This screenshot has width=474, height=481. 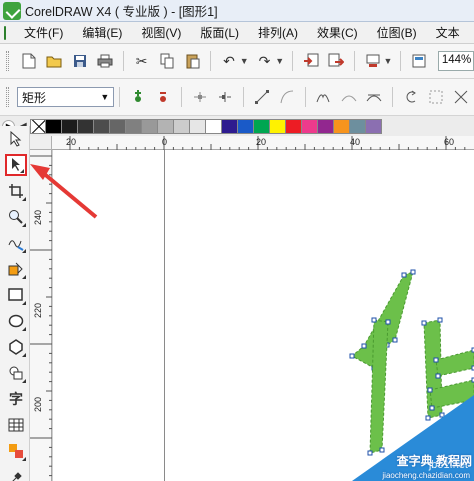 What do you see at coordinates (41, 143) in the screenshot?
I see `ruler-origin` at bounding box center [41, 143].